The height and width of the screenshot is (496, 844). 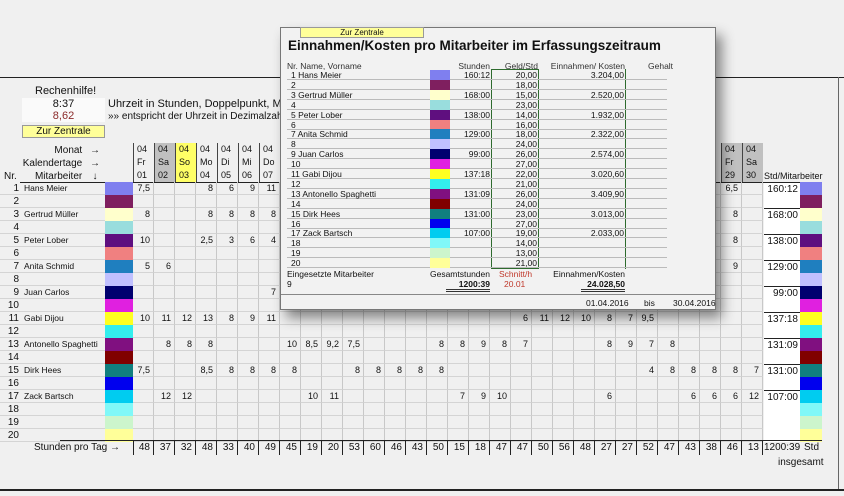 I want to click on hours-cell: 10, so click(x=311, y=396).